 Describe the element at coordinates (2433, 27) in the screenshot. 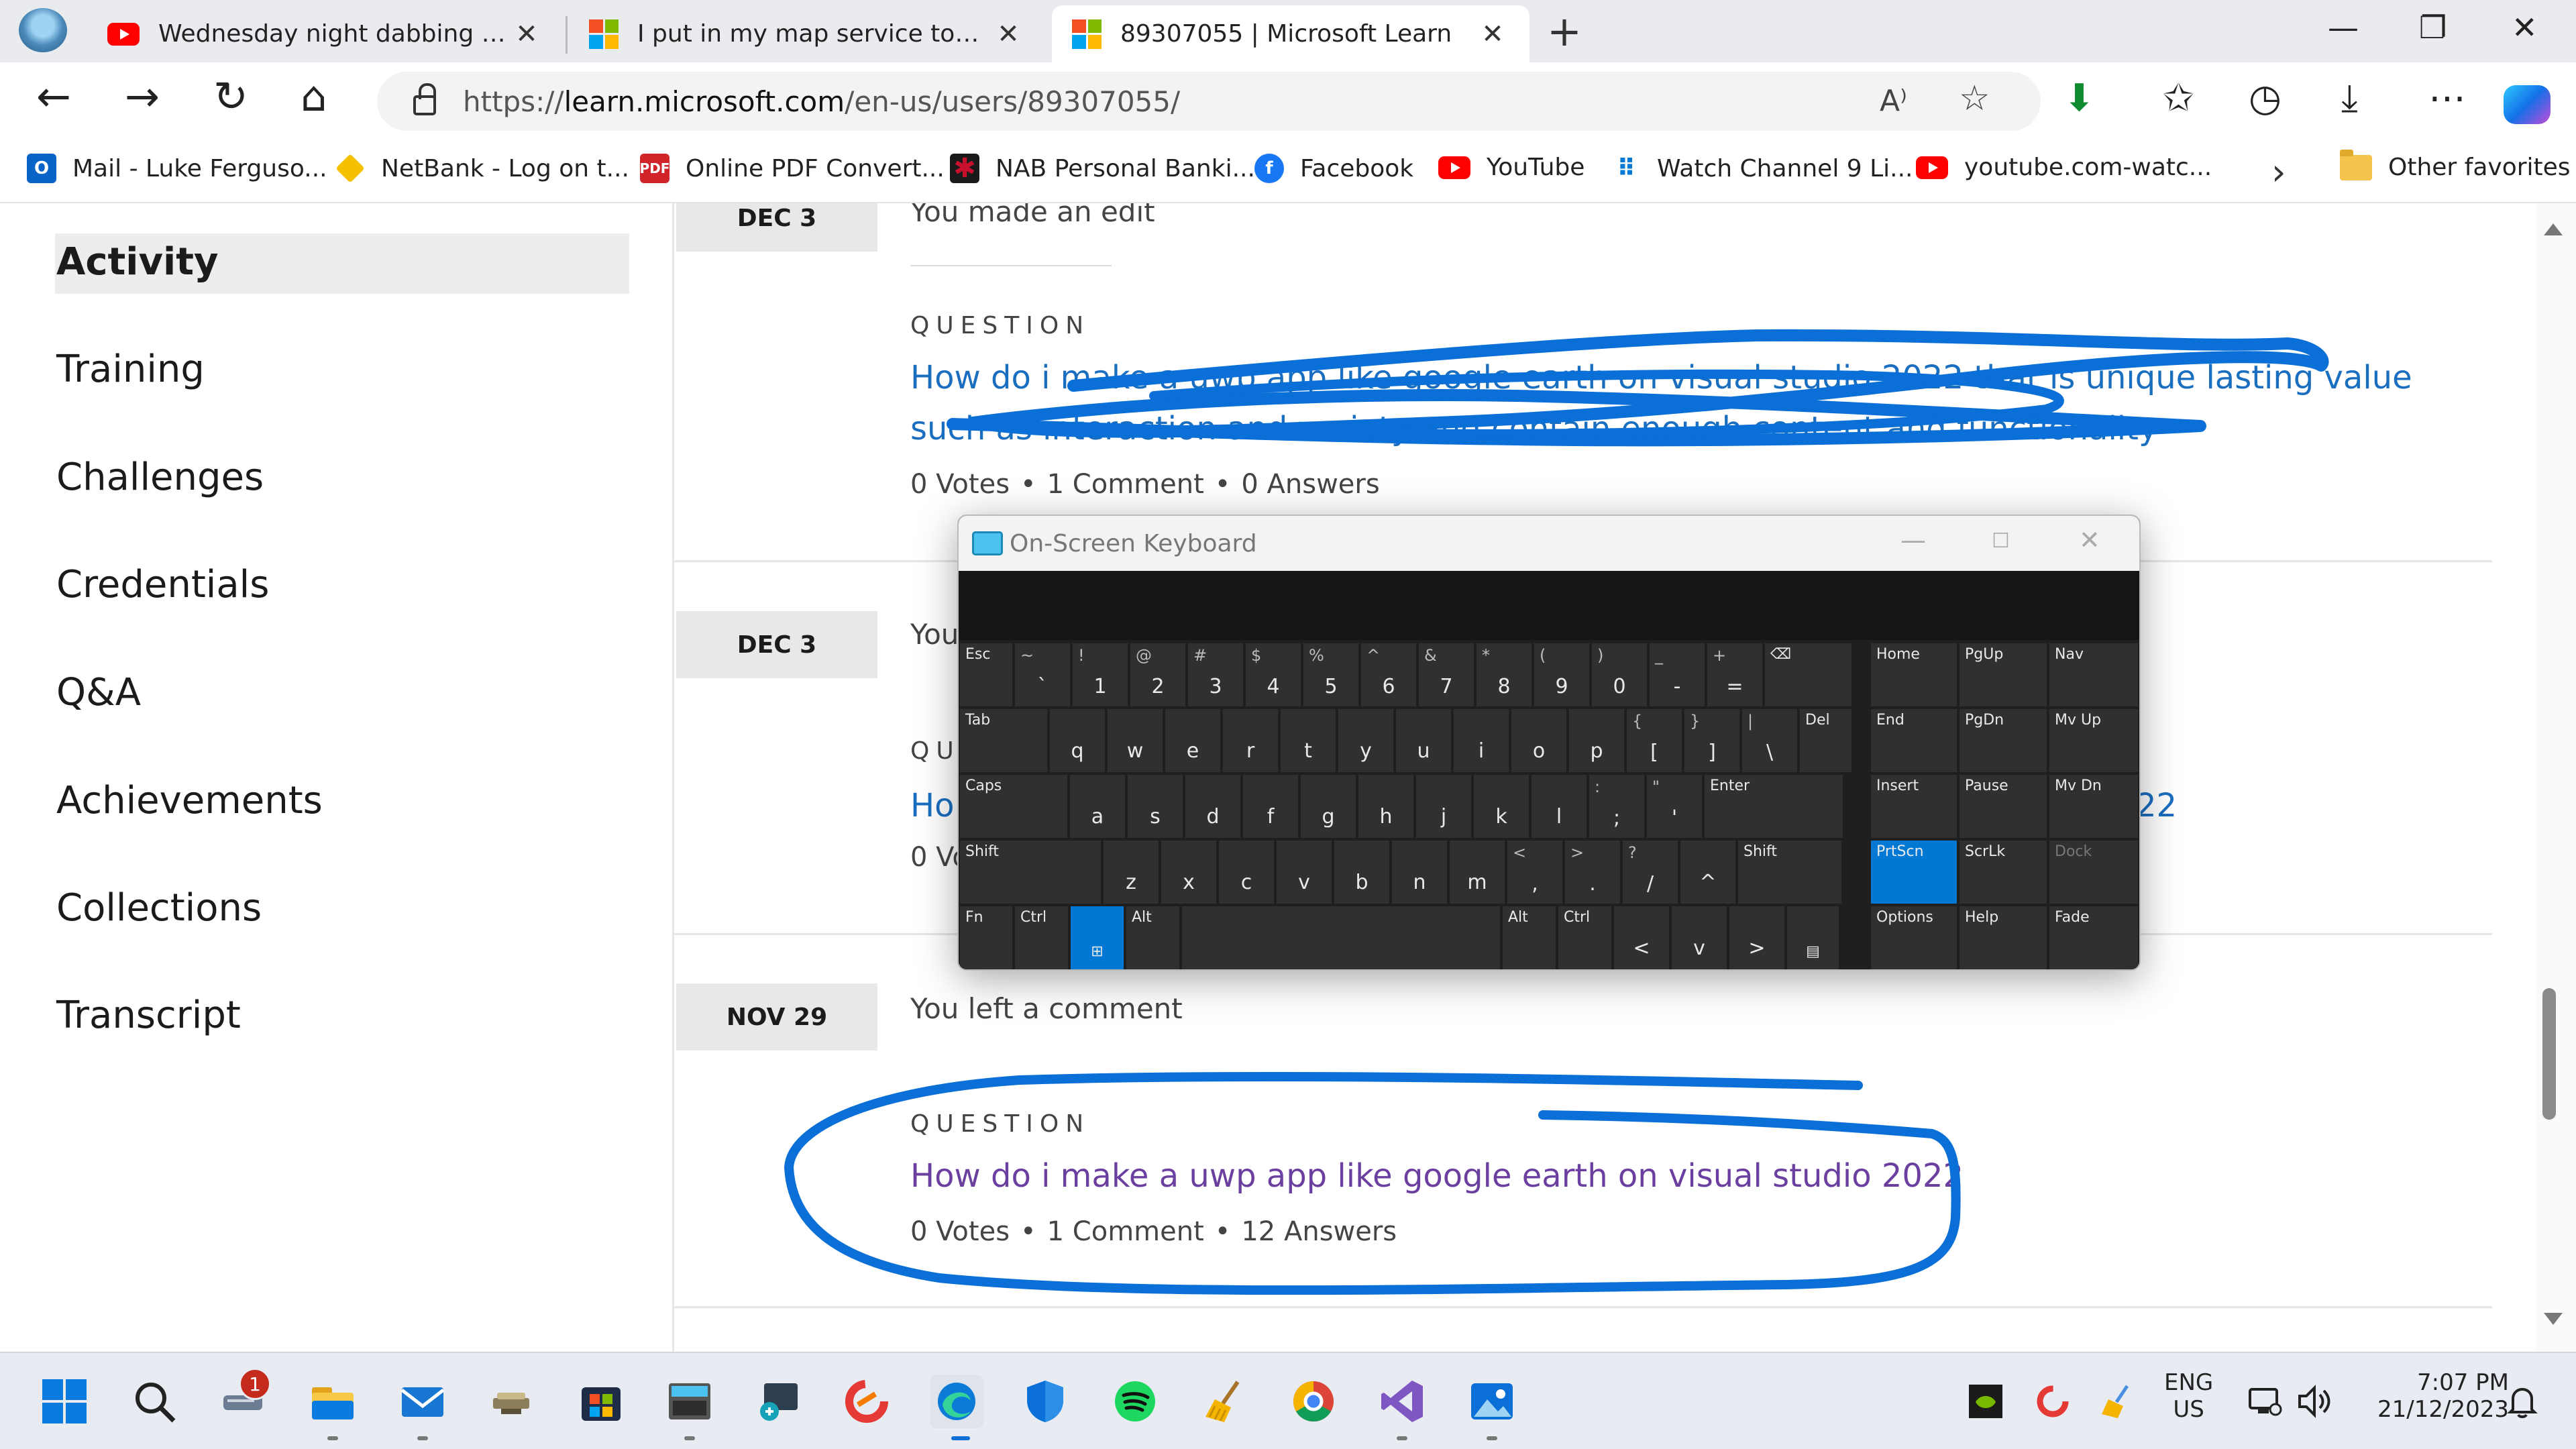

I see `restore-button: ❐` at that location.